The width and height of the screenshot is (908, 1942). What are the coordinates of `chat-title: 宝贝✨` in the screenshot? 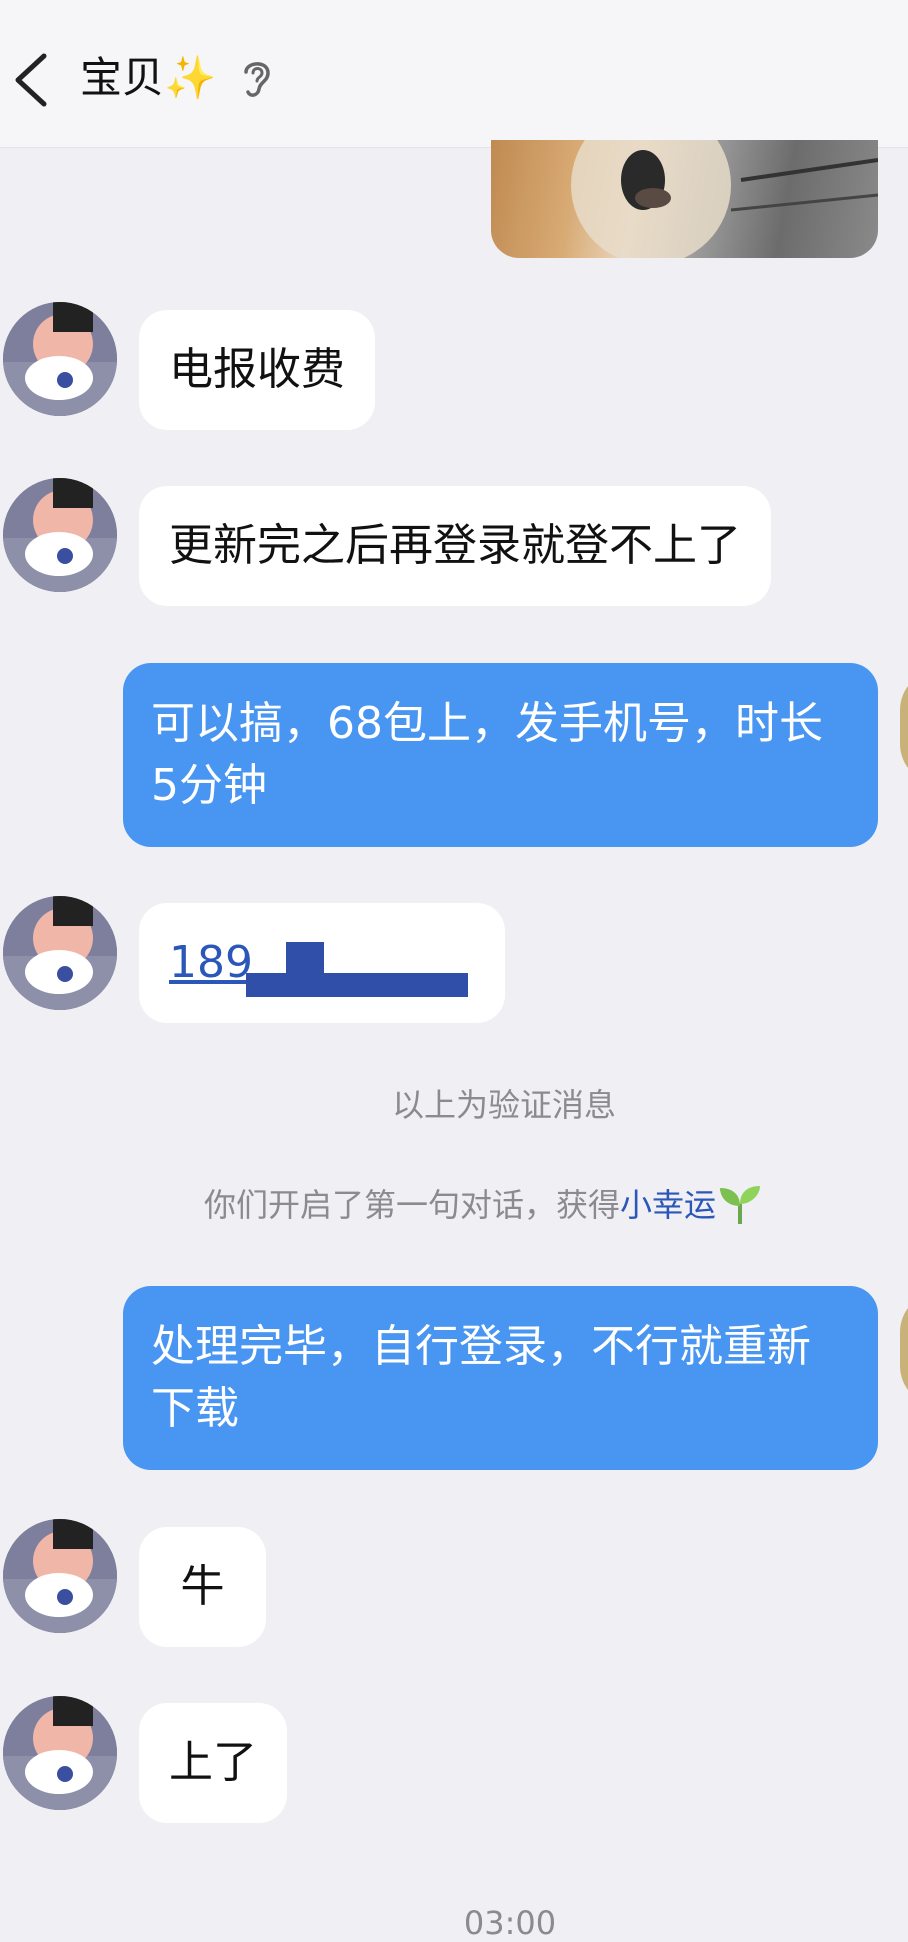 It's located at (148, 78).